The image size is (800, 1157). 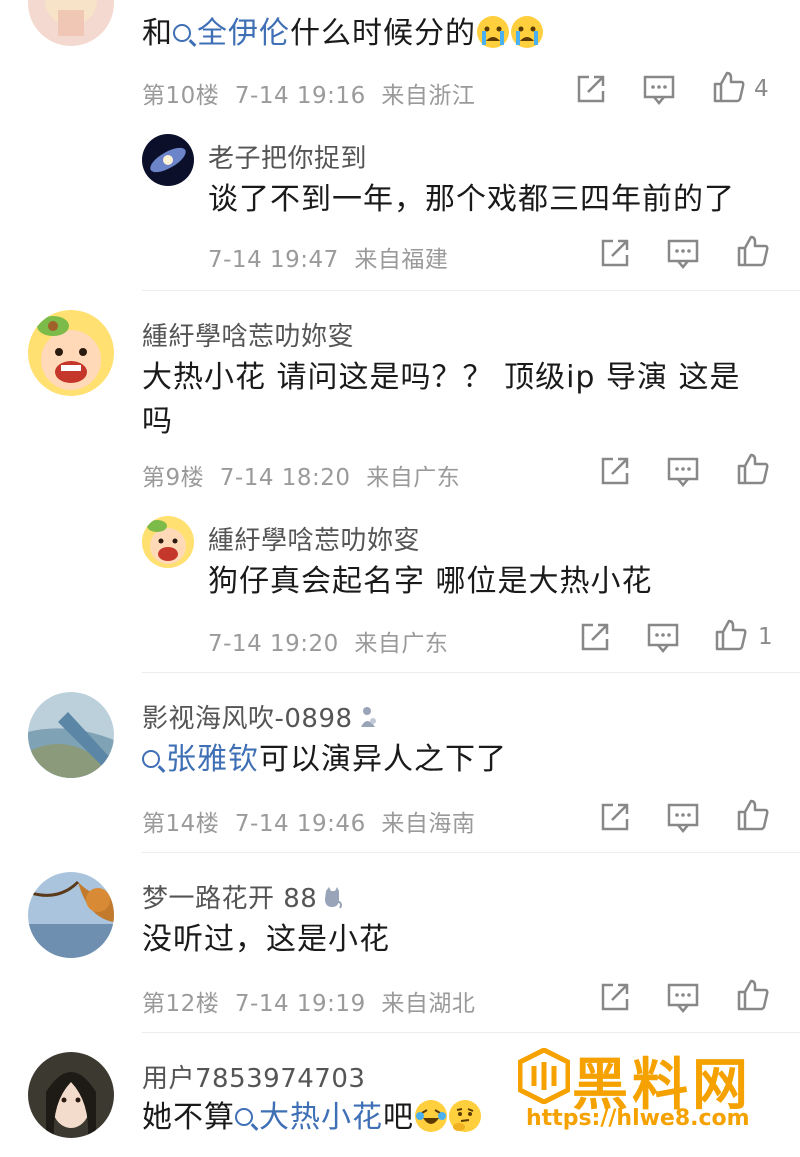 What do you see at coordinates (309, 1004) in the screenshot?
I see `comment-meta: 第12楼 7-14 19:19 来自湖北` at bounding box center [309, 1004].